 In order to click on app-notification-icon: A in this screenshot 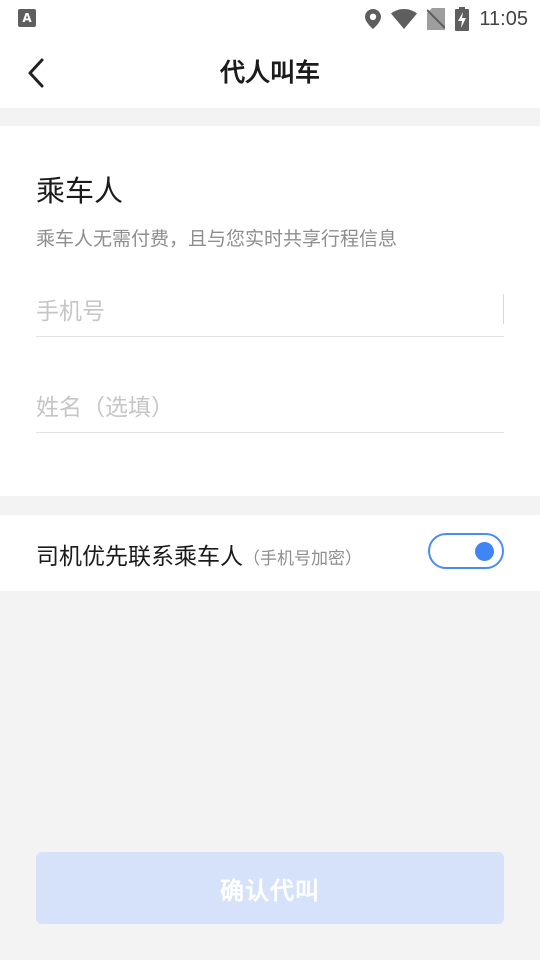, I will do `click(27, 18)`.